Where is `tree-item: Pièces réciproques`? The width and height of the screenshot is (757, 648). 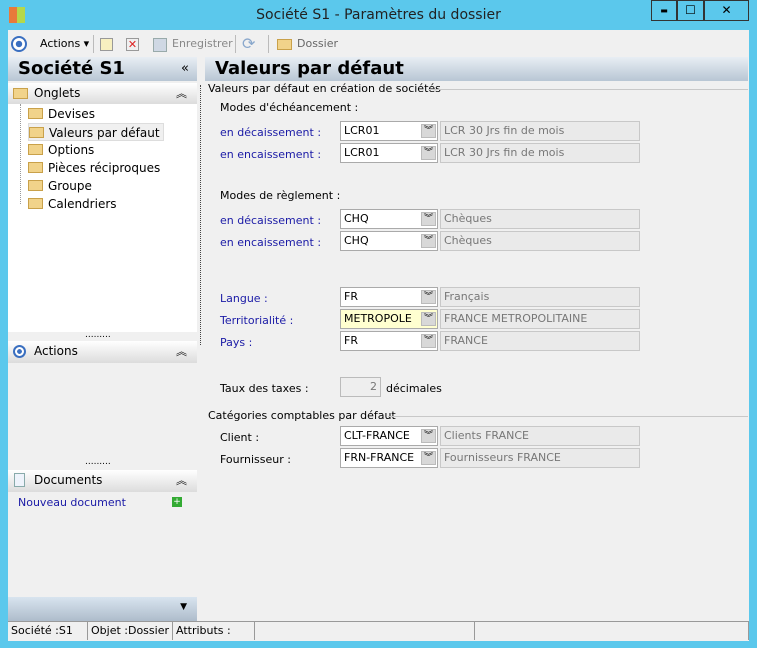 tree-item: Pièces réciproques is located at coordinates (94, 168).